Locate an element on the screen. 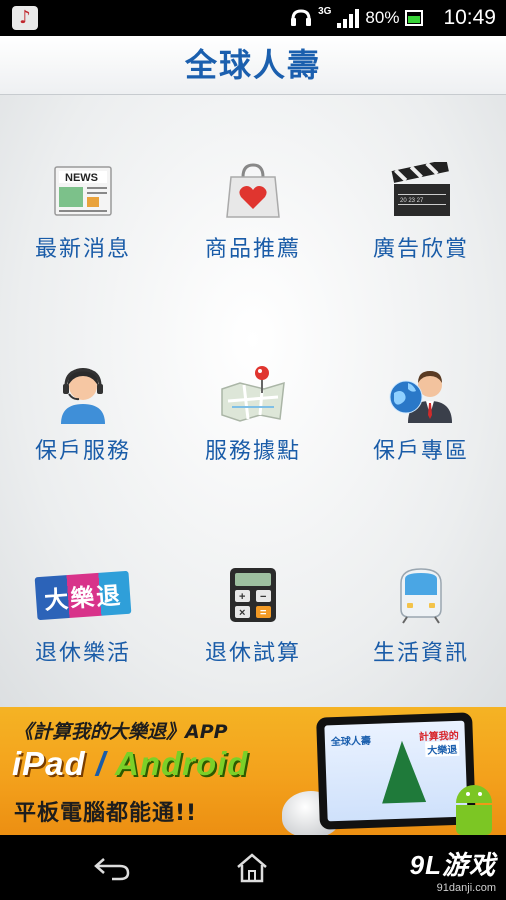 The height and width of the screenshot is (900, 506). menu-item-life-info: 生活資訊 is located at coordinates (421, 615).